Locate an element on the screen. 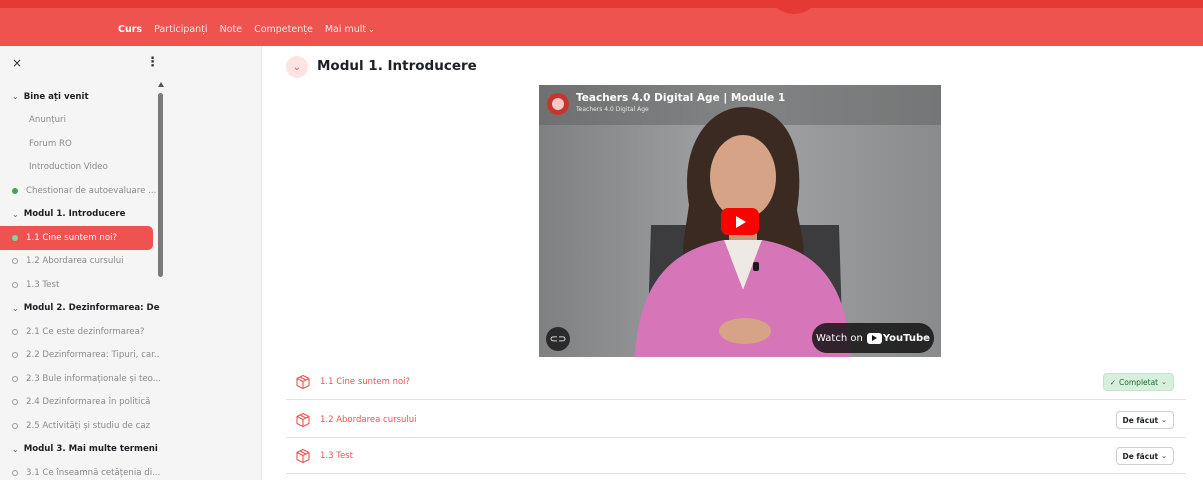 This screenshot has width=1203, height=480. channel-logo-inner is located at coordinates (558, 104).